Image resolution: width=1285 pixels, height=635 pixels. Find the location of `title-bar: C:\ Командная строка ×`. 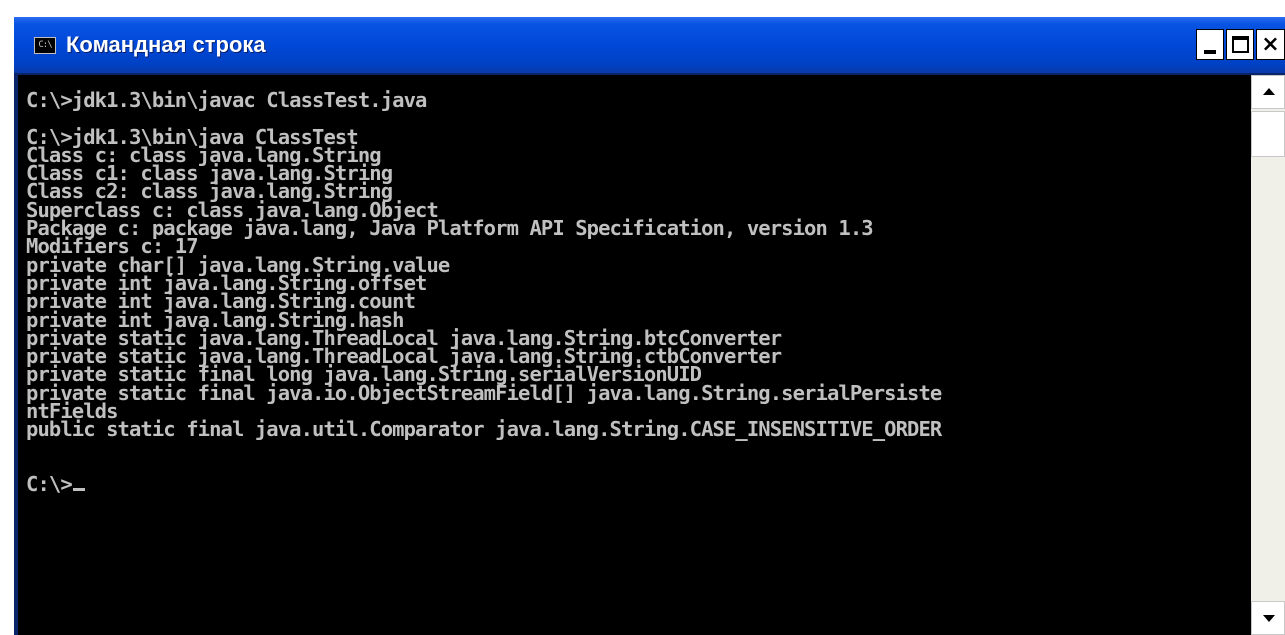

title-bar: C:\ Командная строка × is located at coordinates (649, 45).